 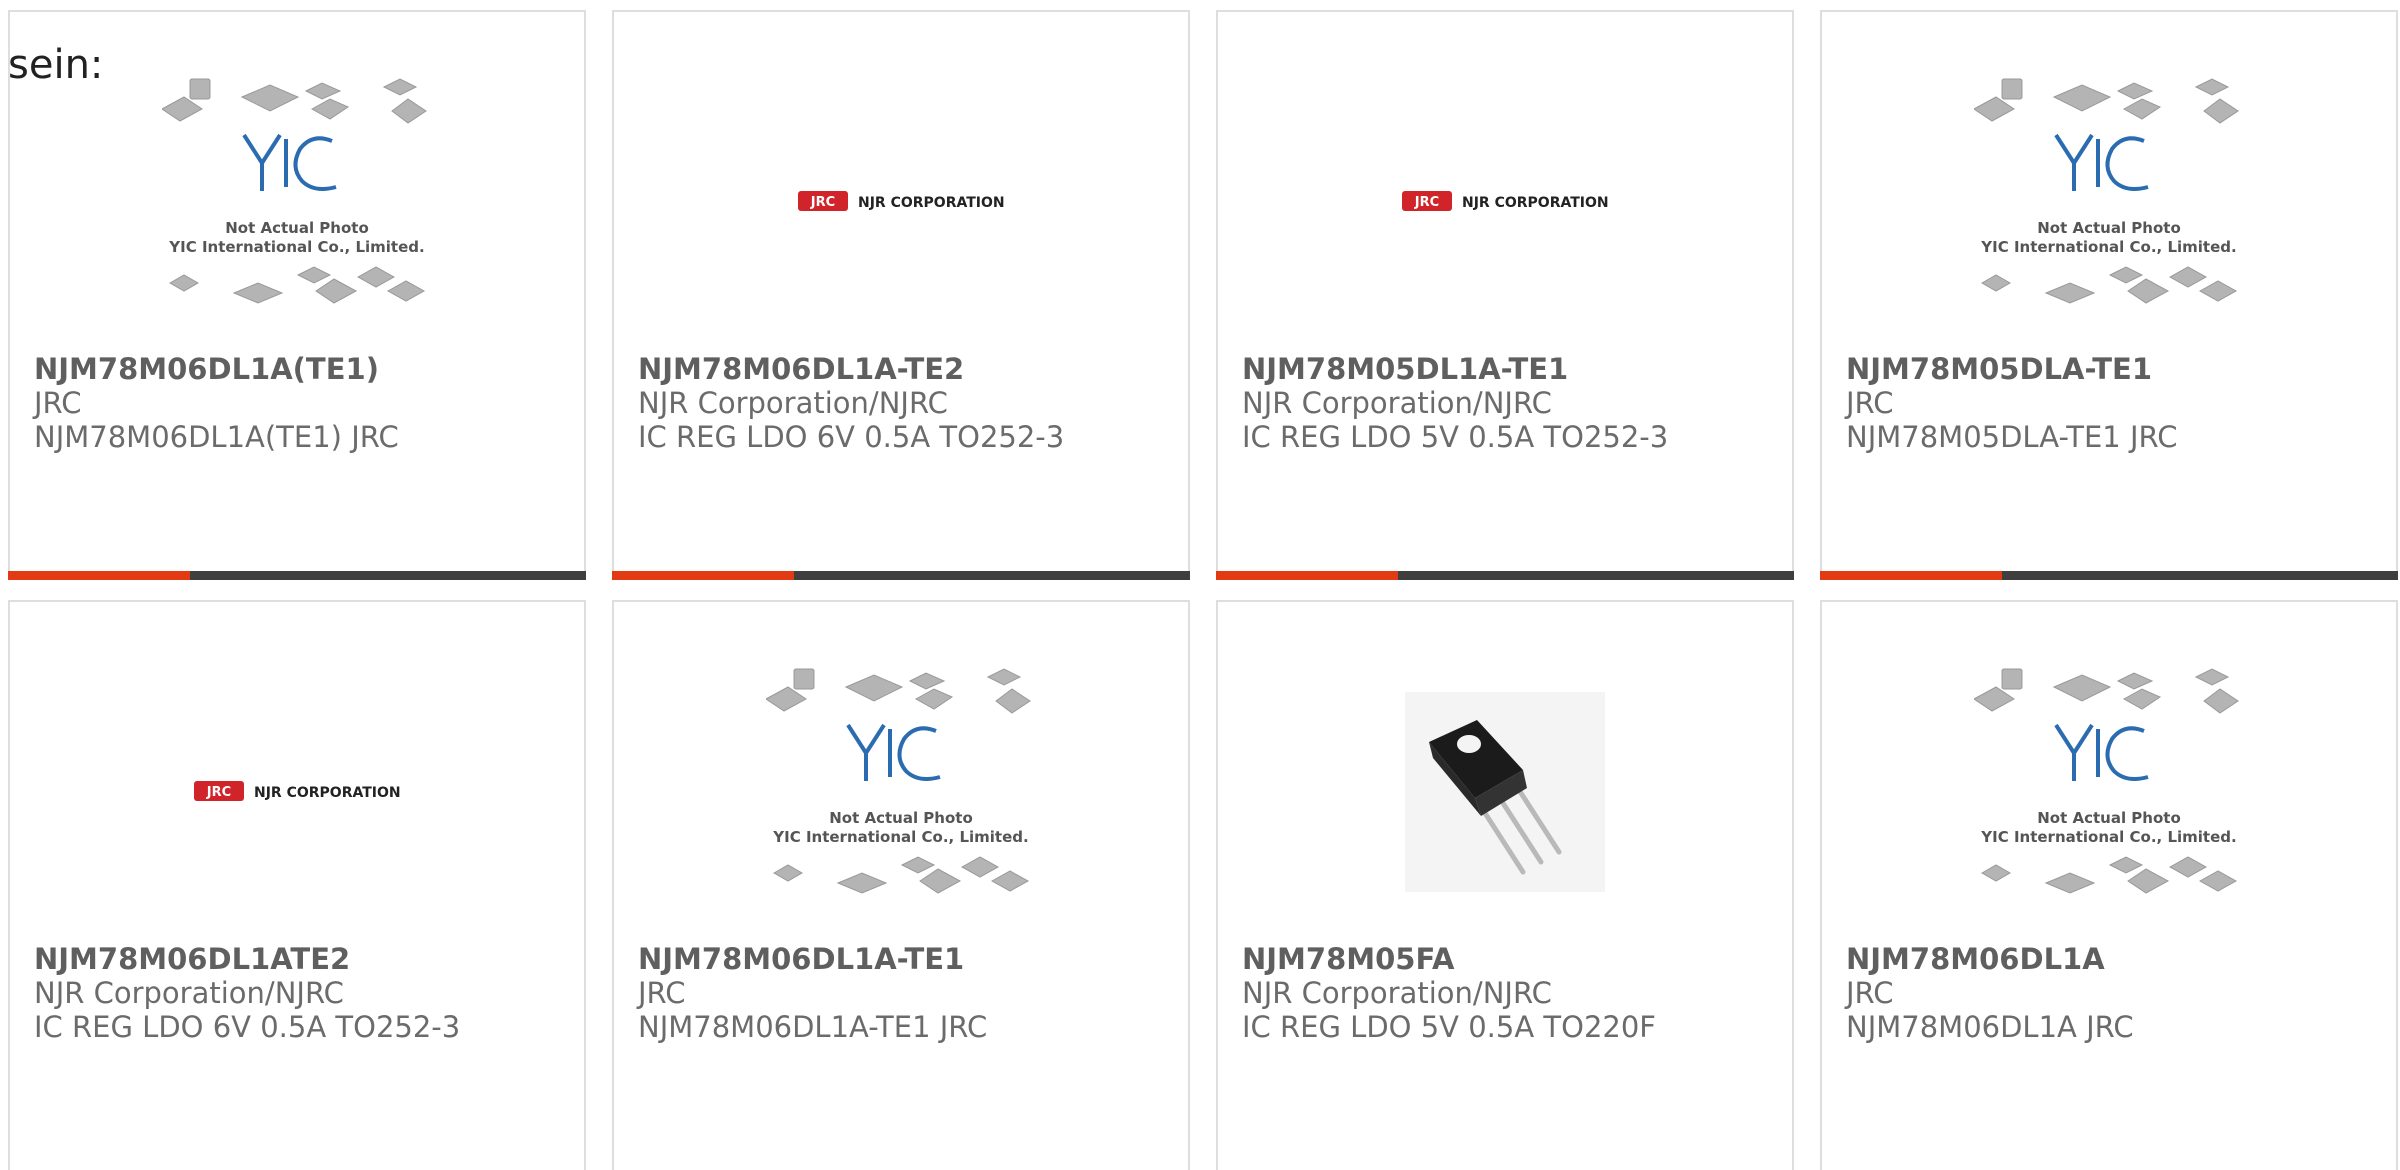 I want to click on part-number: NJM78M06DL1A-TE1, so click(x=905, y=959).